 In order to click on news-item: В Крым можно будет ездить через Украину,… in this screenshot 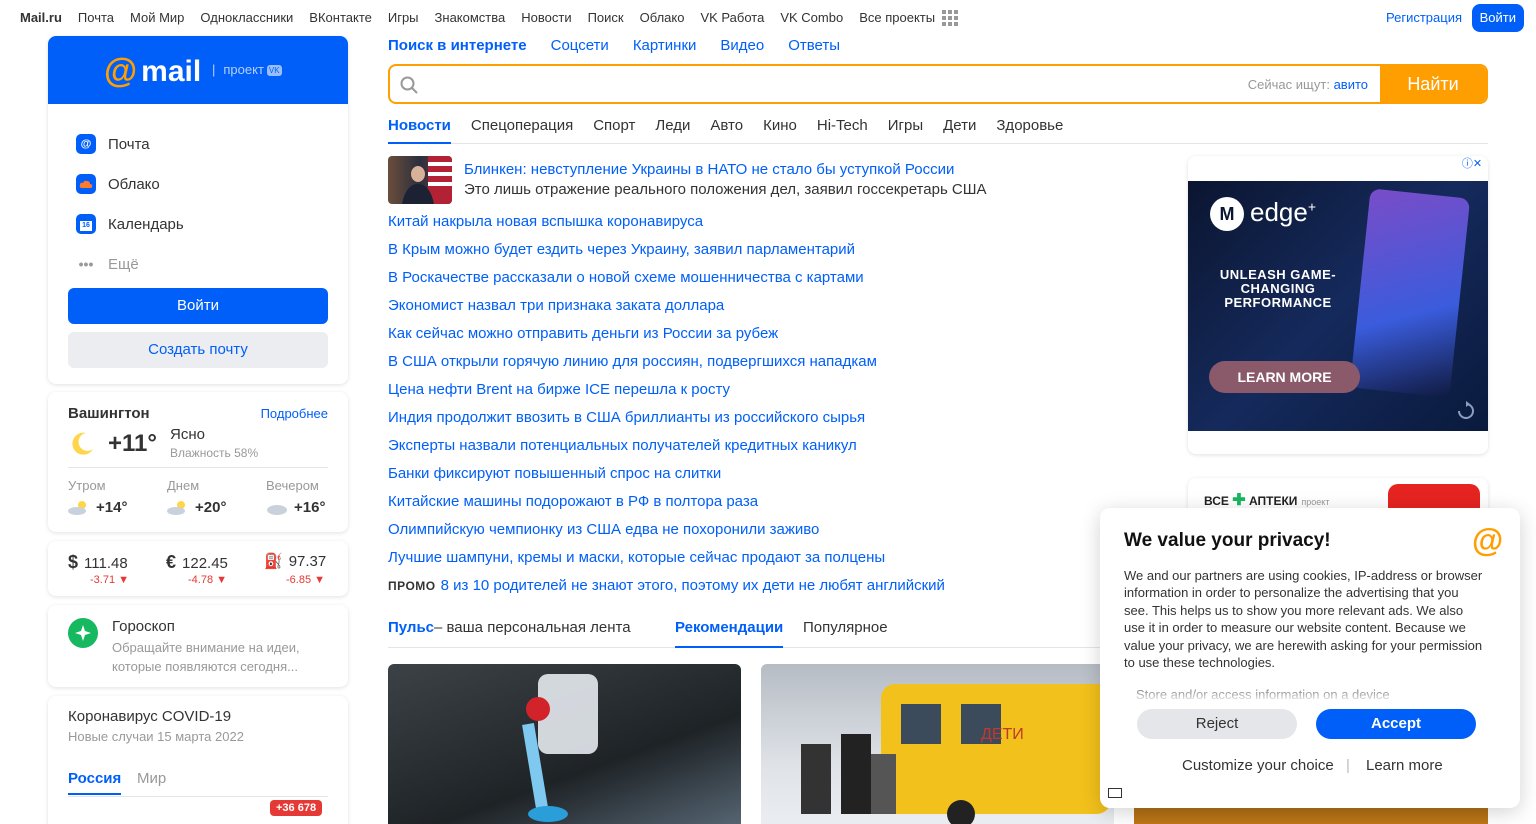, I will do `click(636, 255)`.